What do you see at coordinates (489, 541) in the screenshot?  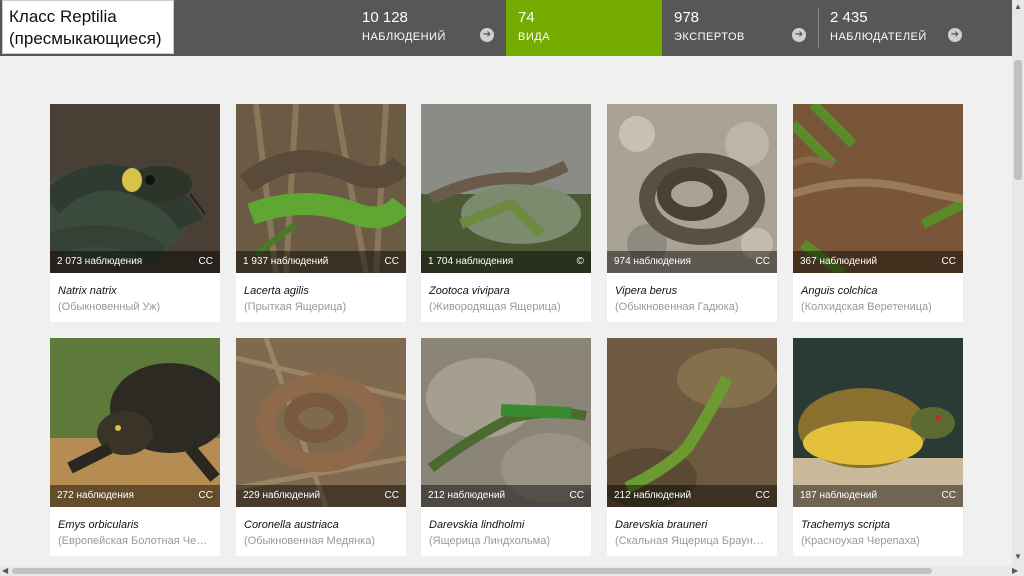 I see `species-common-name: (Ящерица Линдхольма)` at bounding box center [489, 541].